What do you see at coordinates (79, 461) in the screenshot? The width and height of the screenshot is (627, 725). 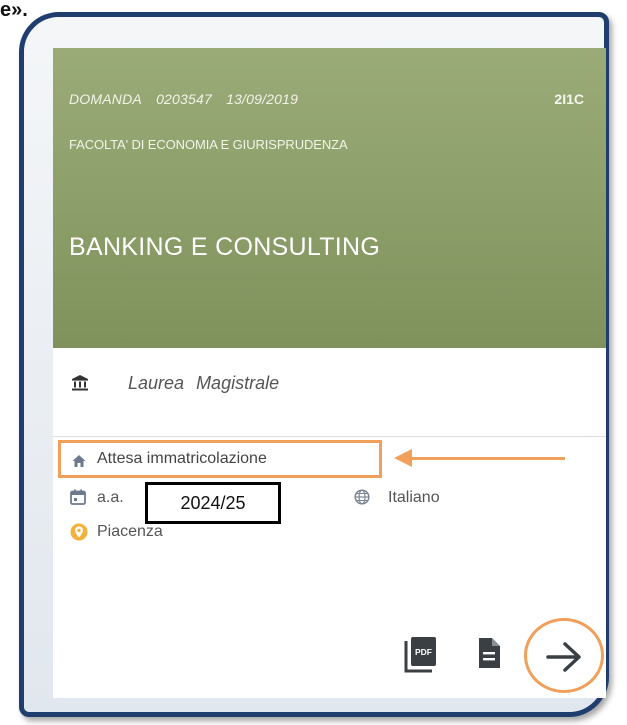 I see `home-icon` at bounding box center [79, 461].